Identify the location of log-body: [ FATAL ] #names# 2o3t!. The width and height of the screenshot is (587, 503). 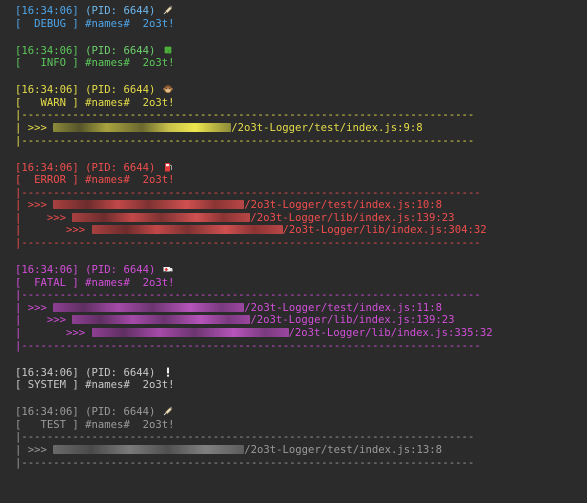
(301, 283).